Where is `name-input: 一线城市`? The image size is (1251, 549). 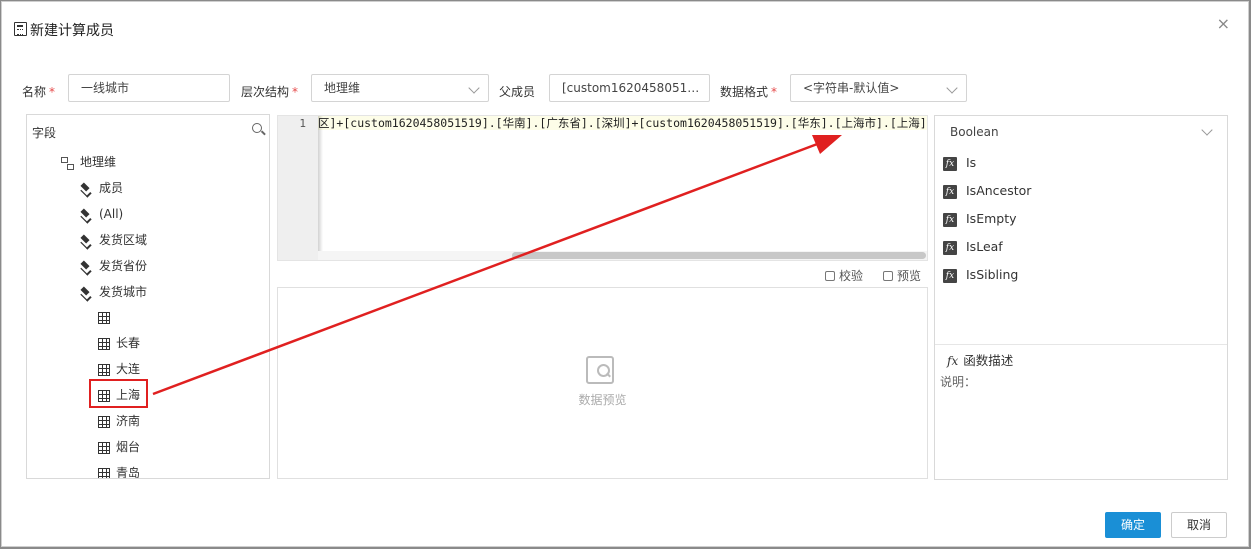
name-input: 一线城市 is located at coordinates (149, 88).